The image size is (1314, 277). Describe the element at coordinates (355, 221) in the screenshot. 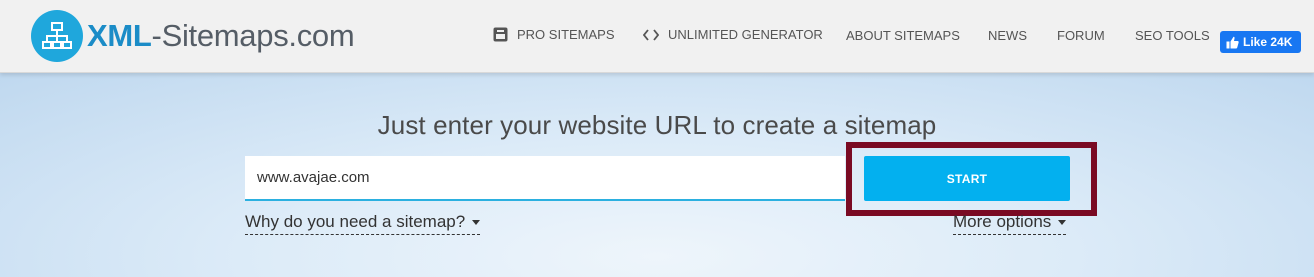

I see `why-sitemap-label: Why do you need a sitemap?` at that location.